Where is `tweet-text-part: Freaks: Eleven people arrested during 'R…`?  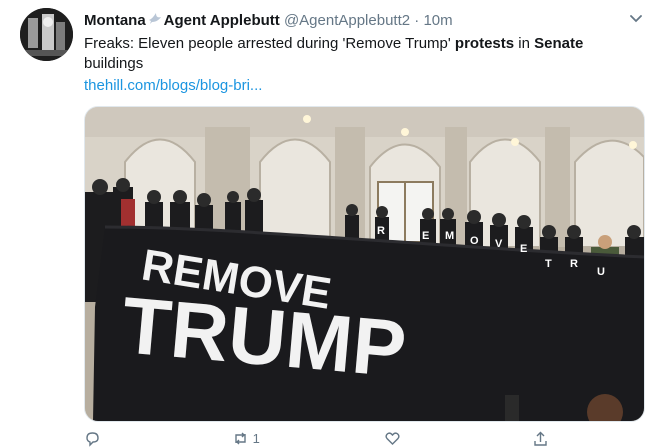 tweet-text-part: Freaks: Eleven people arrested during 'R… is located at coordinates (269, 43).